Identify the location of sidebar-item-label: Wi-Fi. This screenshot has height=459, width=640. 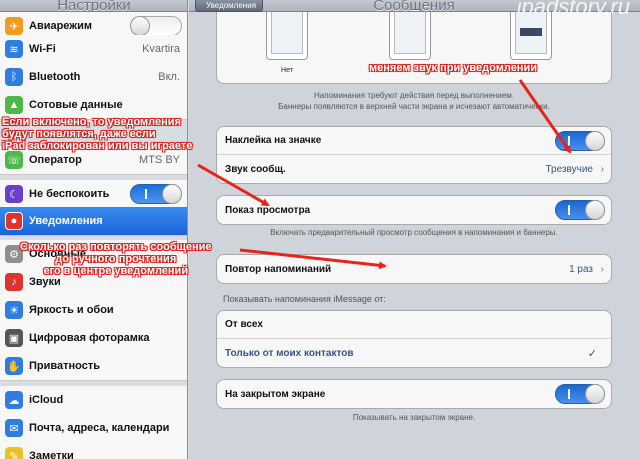
(42, 49).